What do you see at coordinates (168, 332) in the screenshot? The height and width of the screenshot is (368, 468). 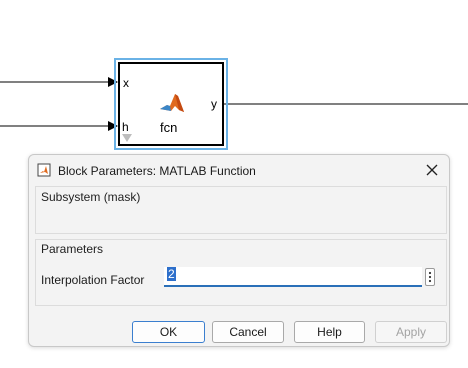 I see `ok-button: OK` at bounding box center [168, 332].